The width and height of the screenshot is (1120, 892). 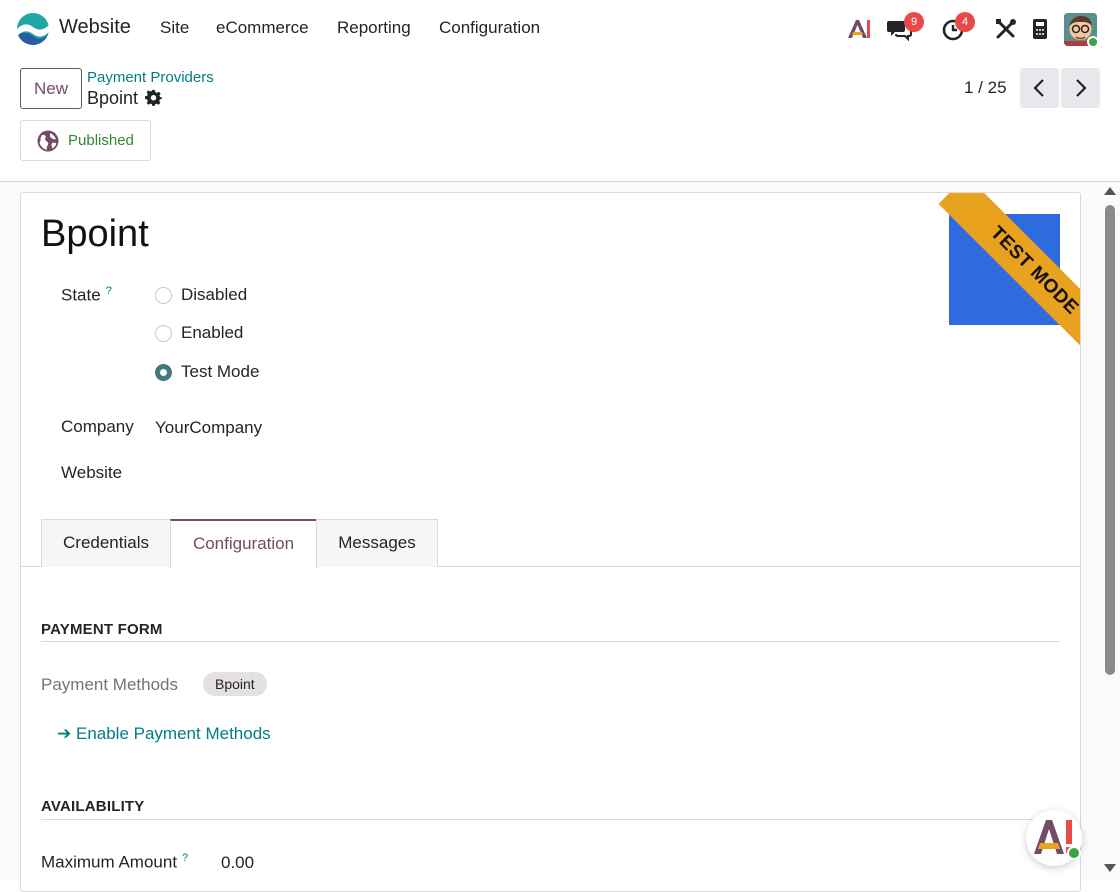 I want to click on online-status-dot, so click(x=1092, y=41).